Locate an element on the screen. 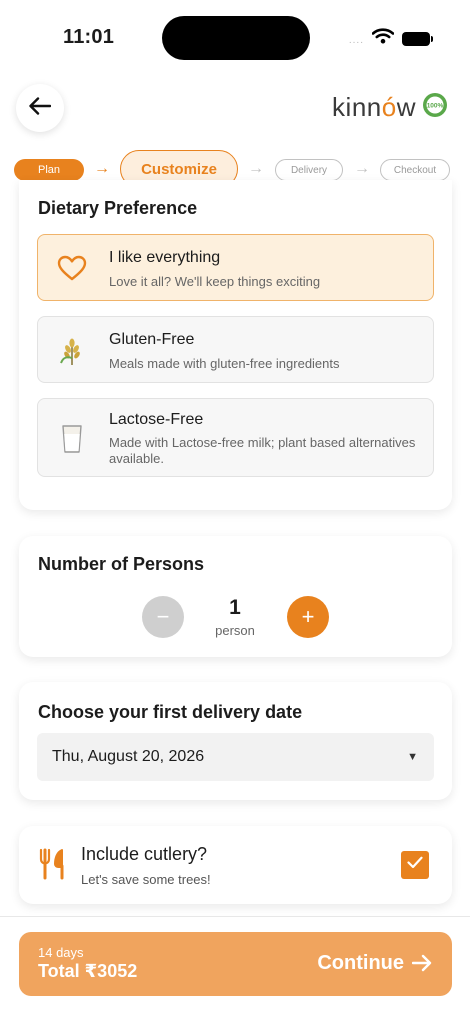 The height and width of the screenshot is (1024, 470). milk-glass-icon is located at coordinates (72, 439).